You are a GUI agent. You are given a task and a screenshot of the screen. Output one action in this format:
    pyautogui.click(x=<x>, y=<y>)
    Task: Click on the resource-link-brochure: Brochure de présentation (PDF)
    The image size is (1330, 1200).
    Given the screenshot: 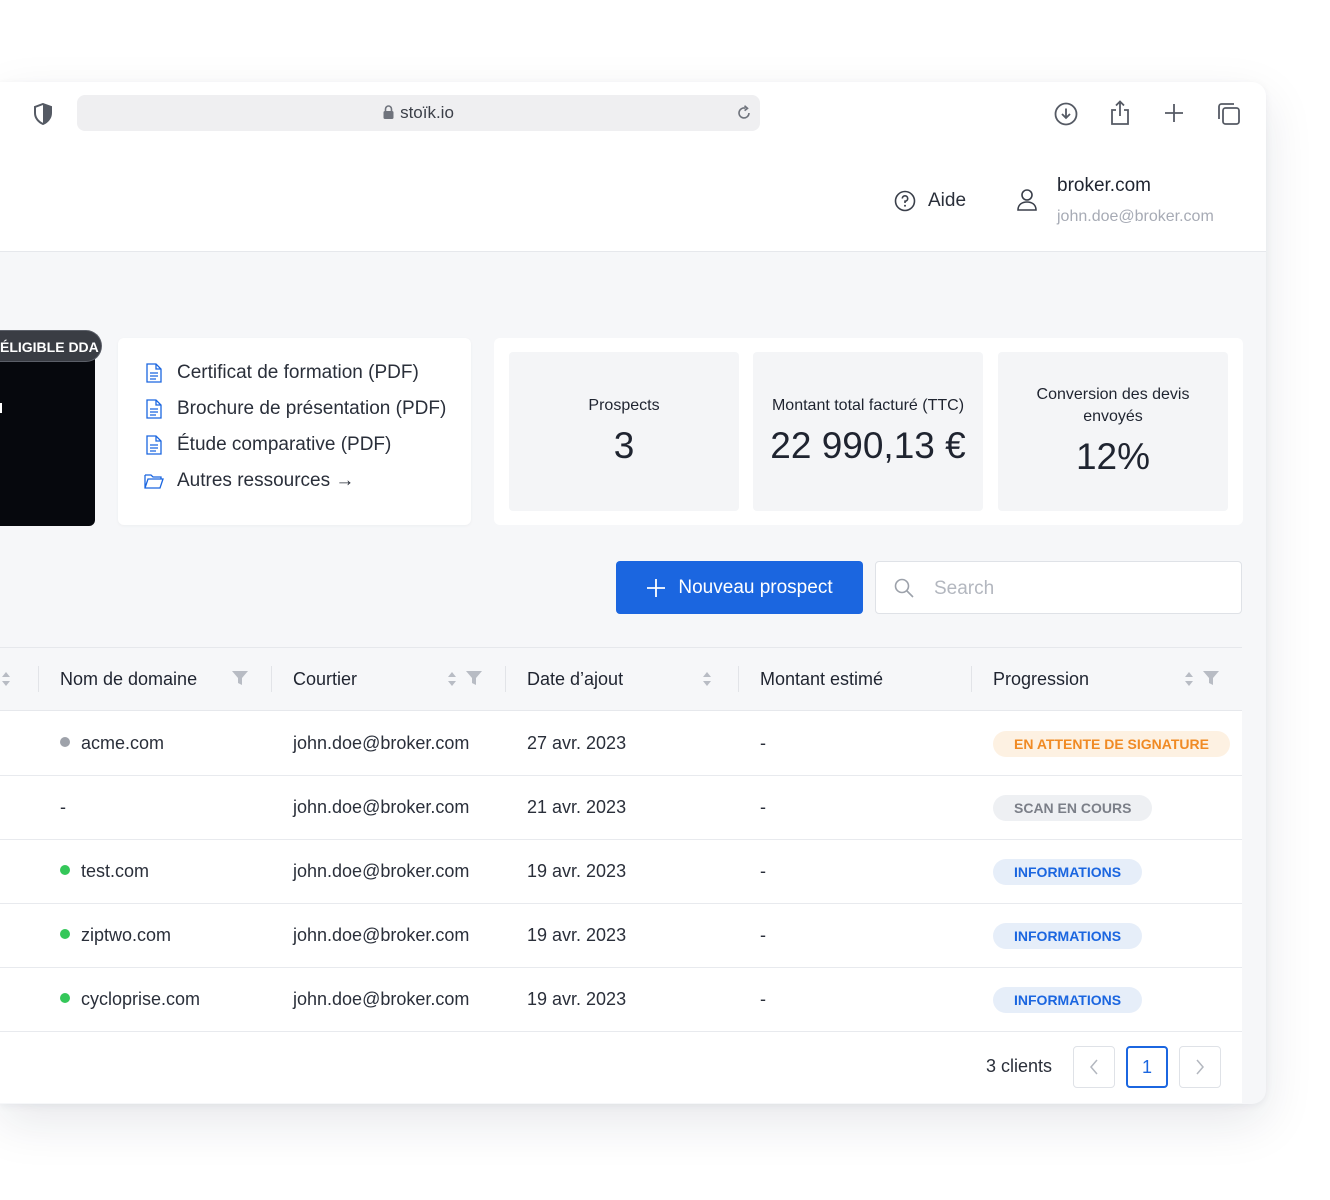 What is the action you would take?
    pyautogui.click(x=295, y=409)
    